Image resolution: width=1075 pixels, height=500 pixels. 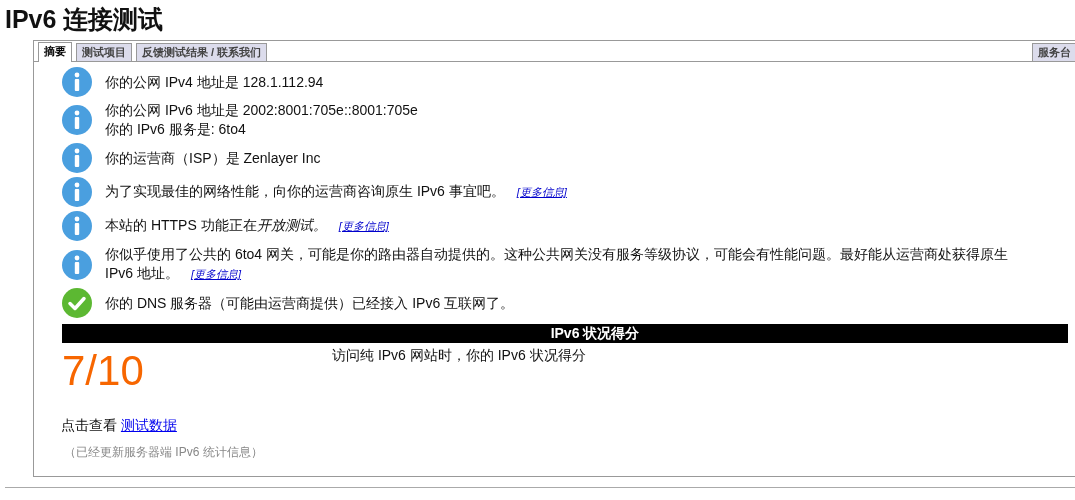 What do you see at coordinates (103, 371) in the screenshot?
I see `score-value: 7/10` at bounding box center [103, 371].